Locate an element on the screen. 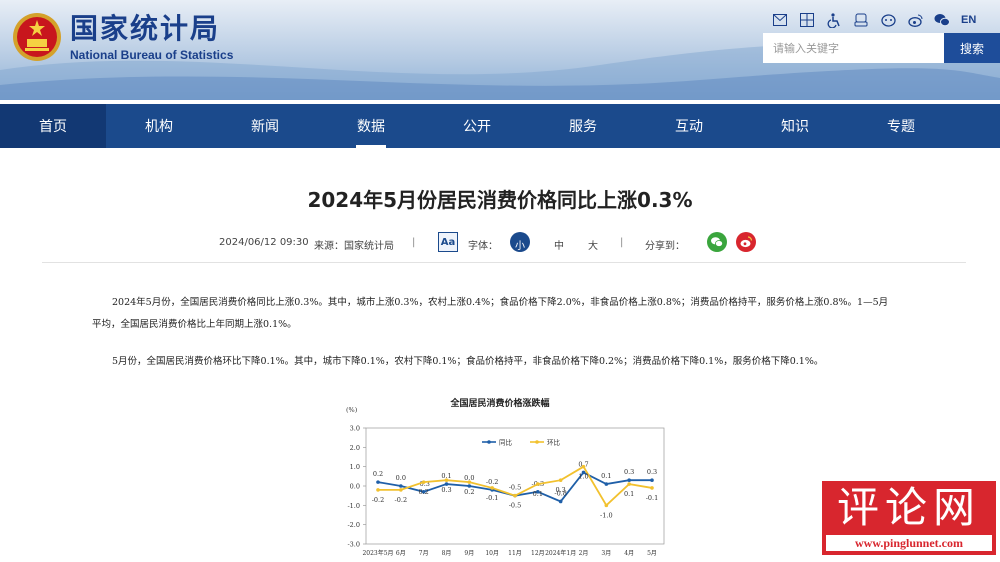  header-toolbar: EN is located at coordinates (874, 20).